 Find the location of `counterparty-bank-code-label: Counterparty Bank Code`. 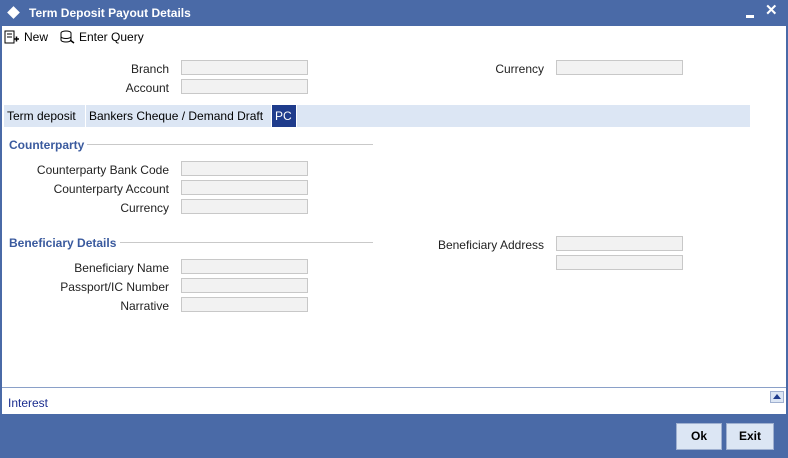

counterparty-bank-code-label: Counterparty Bank Code is located at coordinates (102, 170).